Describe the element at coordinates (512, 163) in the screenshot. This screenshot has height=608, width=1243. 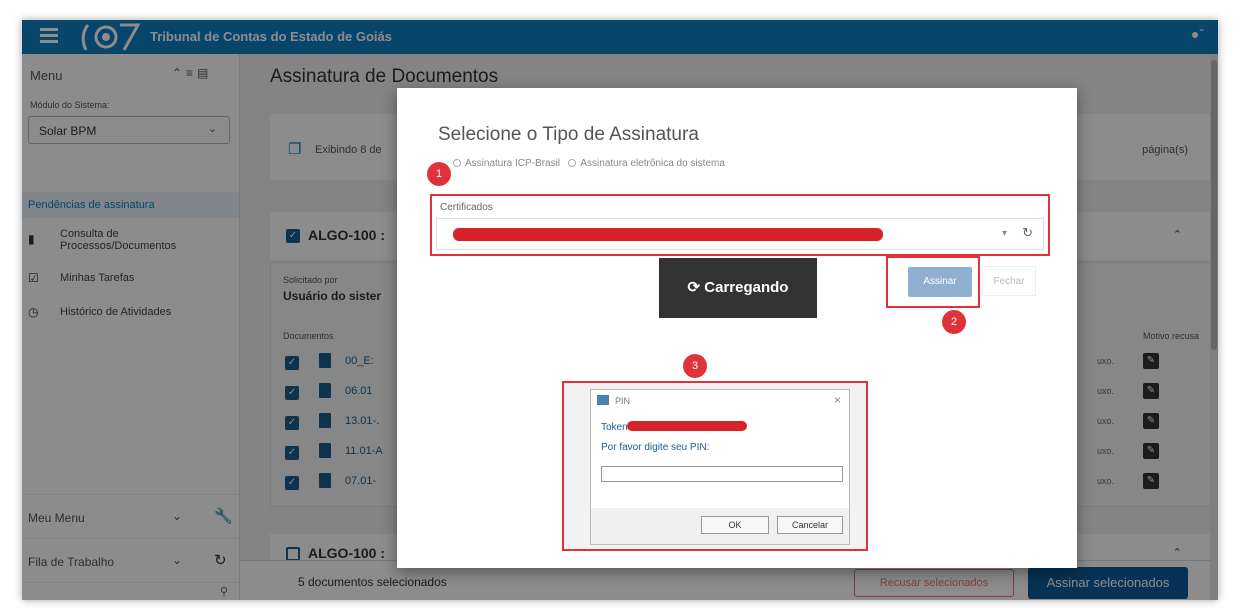
I see `radio-icp-label: Assinatura ICP-Brasil` at that location.